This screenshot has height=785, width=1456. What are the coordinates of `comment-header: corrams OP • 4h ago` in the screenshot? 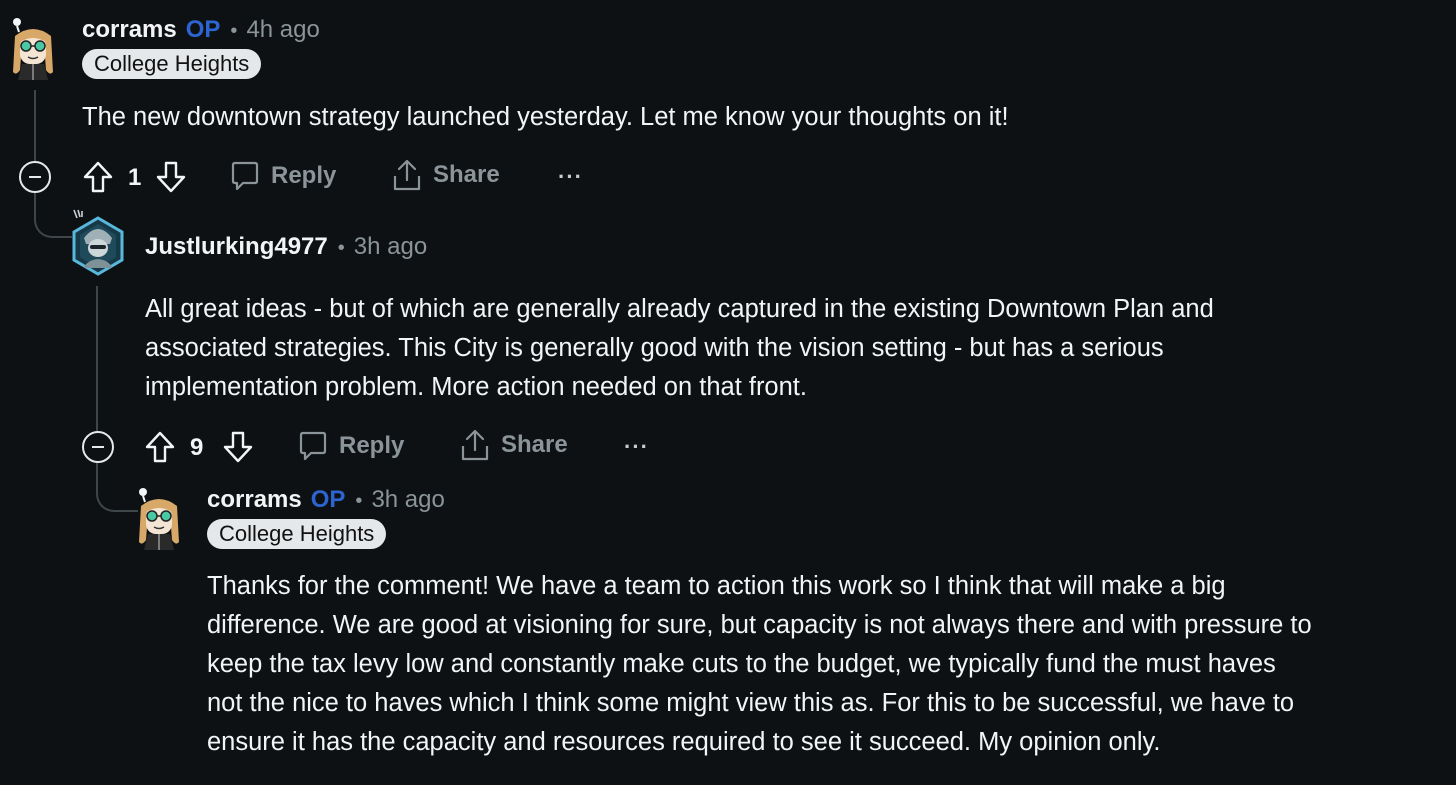 It's located at (201, 30).